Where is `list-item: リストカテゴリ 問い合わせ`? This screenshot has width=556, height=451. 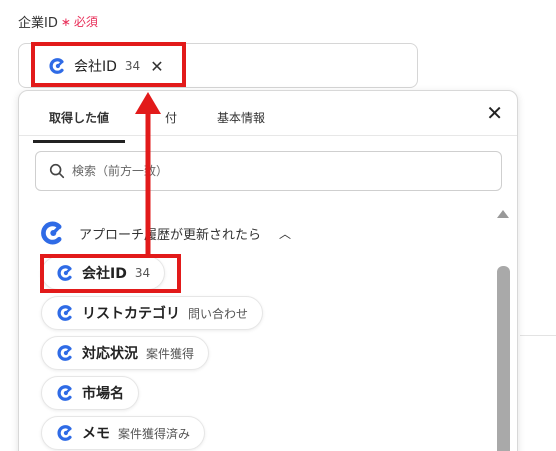
list-item: リストカテゴリ 問い合わせ is located at coordinates (152, 313).